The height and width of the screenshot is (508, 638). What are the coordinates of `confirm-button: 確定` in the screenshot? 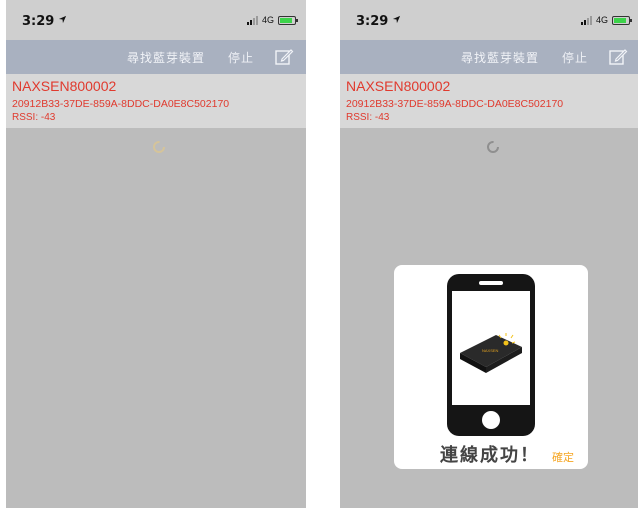 It's located at (563, 457).